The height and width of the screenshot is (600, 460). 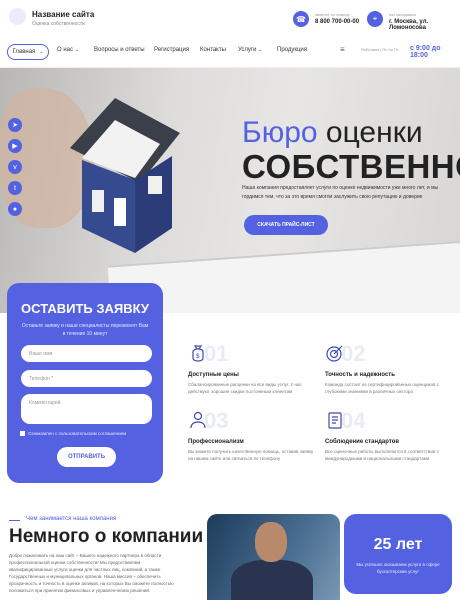 I want to click on about-title: Немного о компании, so click(x=106, y=536).